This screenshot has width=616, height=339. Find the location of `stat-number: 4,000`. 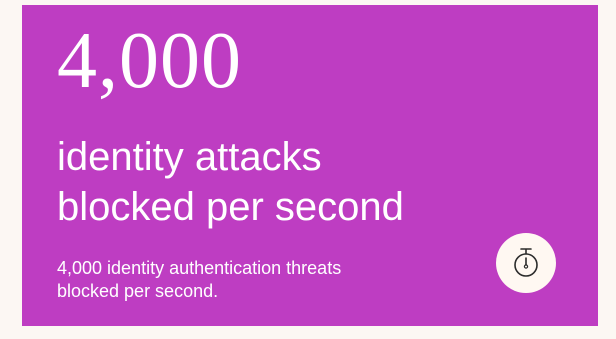

stat-number: 4,000 is located at coordinates (149, 61).